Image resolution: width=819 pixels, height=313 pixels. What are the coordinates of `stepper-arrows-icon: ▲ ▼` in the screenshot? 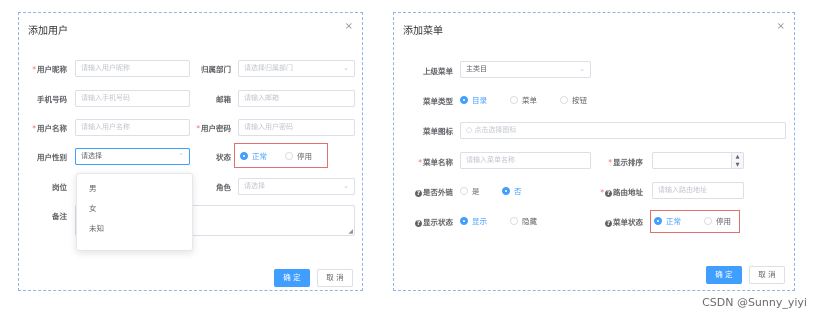 It's located at (737, 160).